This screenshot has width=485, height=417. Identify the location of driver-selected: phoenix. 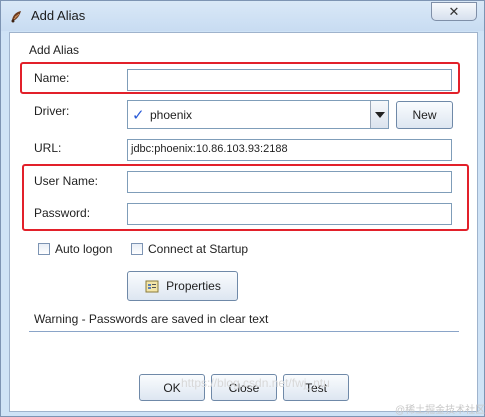
(171, 115).